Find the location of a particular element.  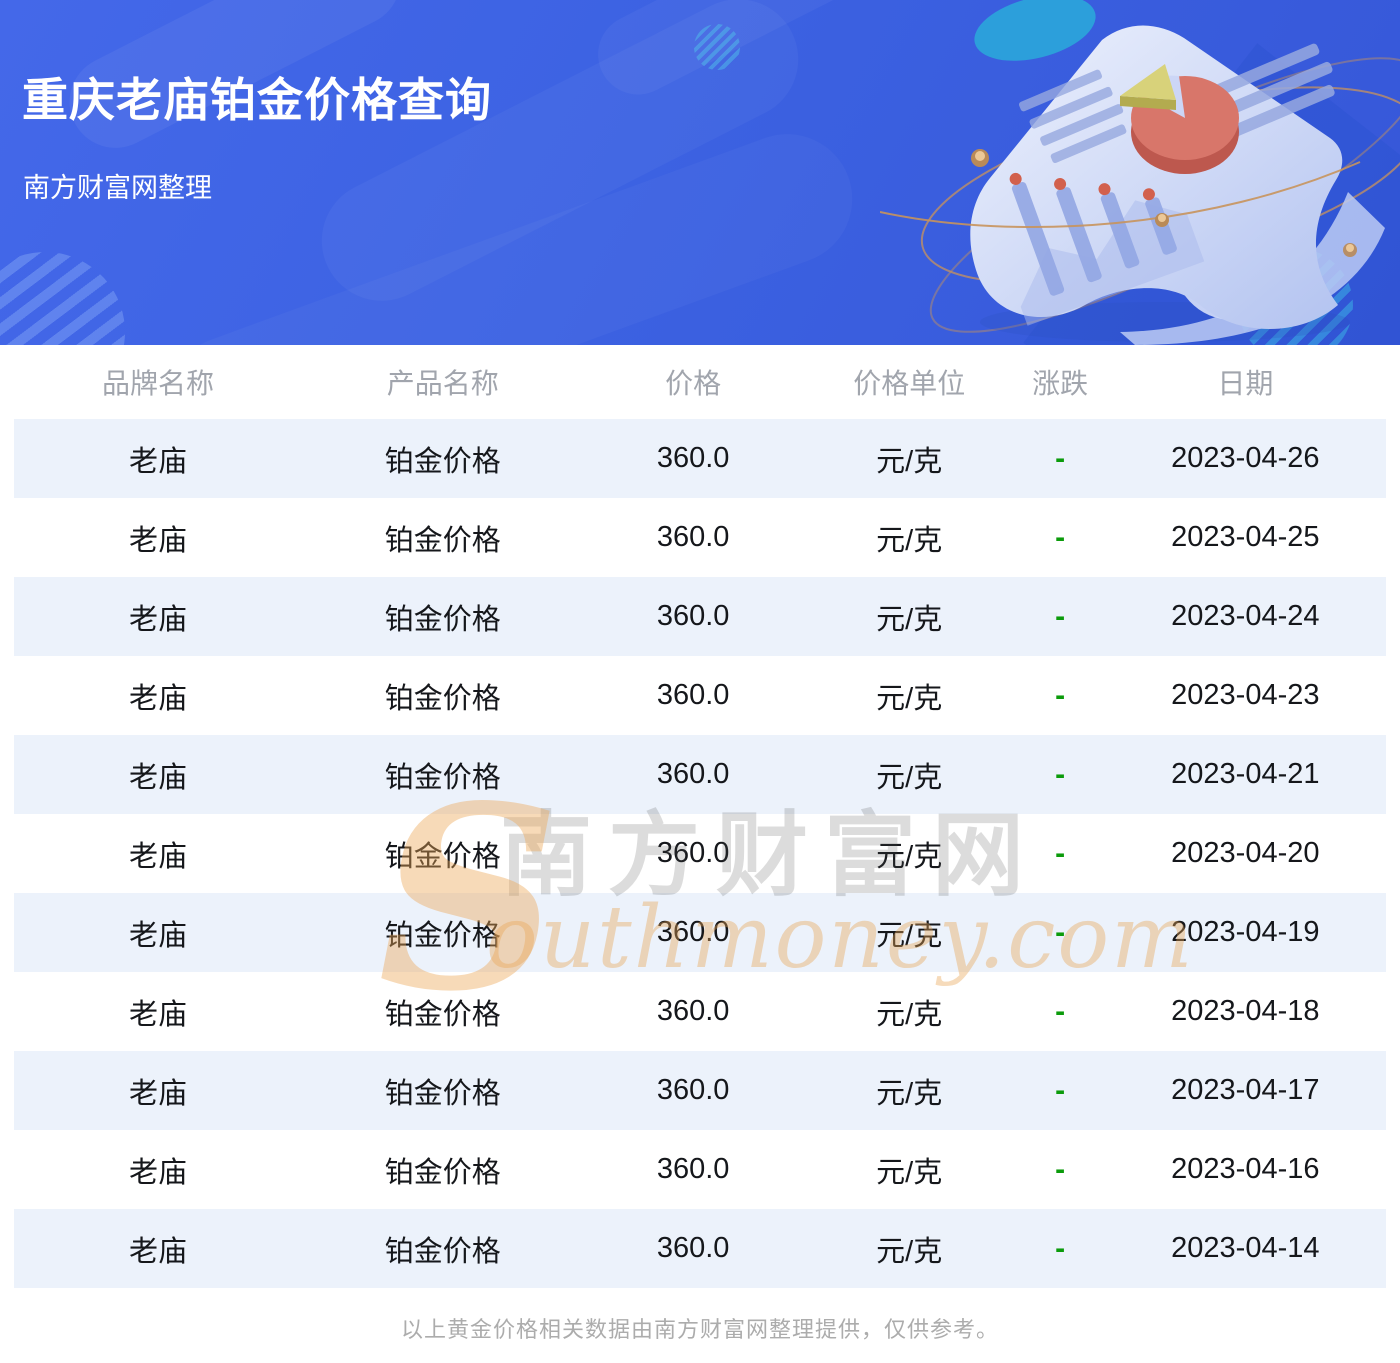

table-row: 老庙 铂金价格 360.0 元/克 - 2023-04-14 is located at coordinates (700, 1248).